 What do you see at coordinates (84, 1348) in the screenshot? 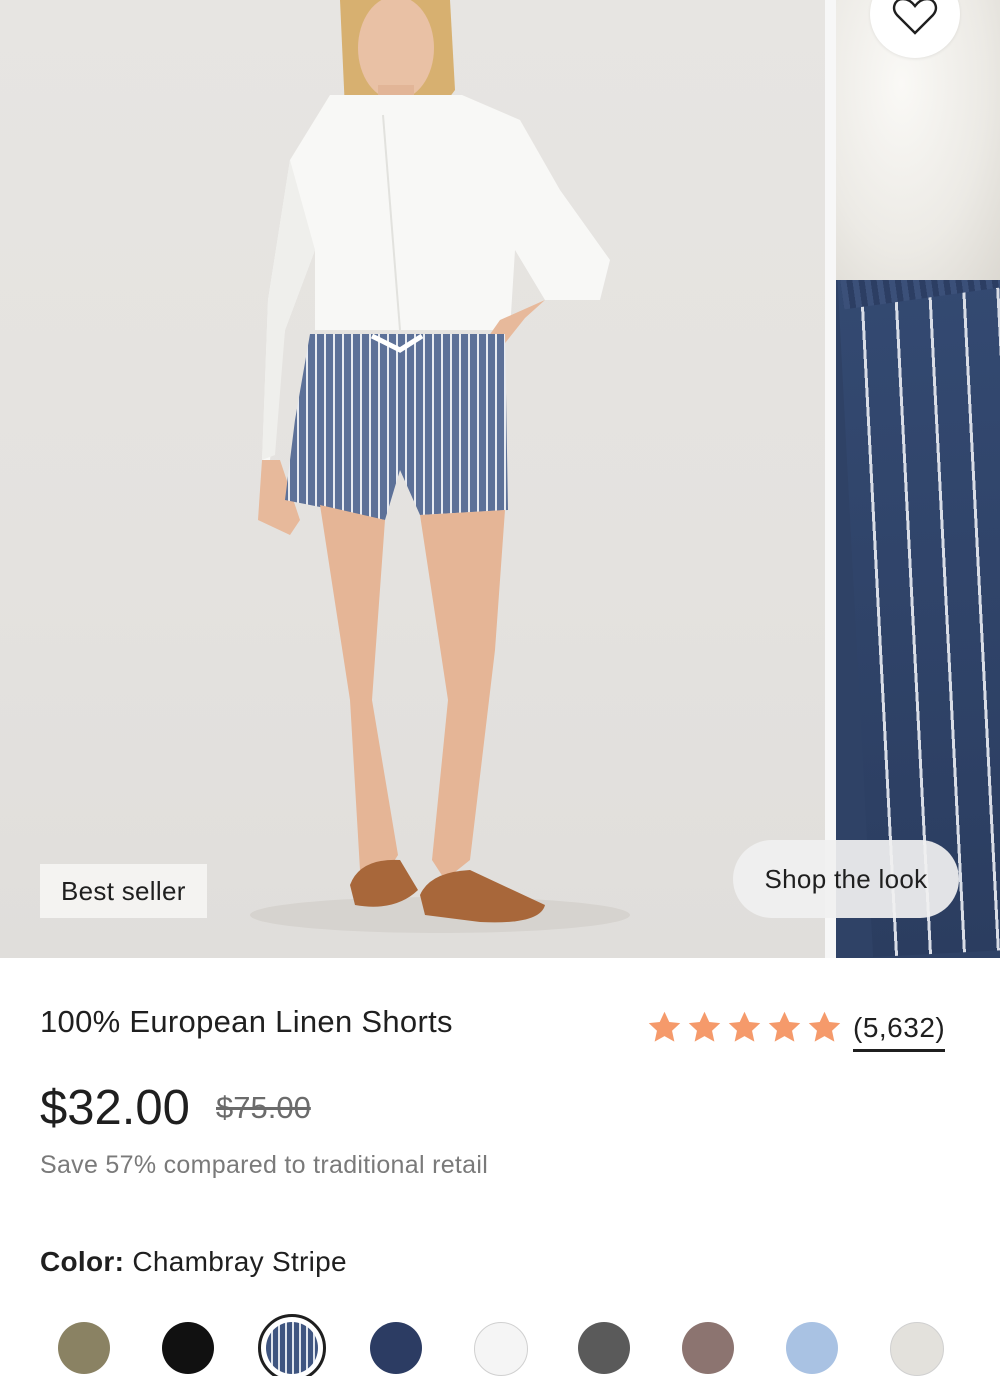
I see `color-swatch-olive` at bounding box center [84, 1348].